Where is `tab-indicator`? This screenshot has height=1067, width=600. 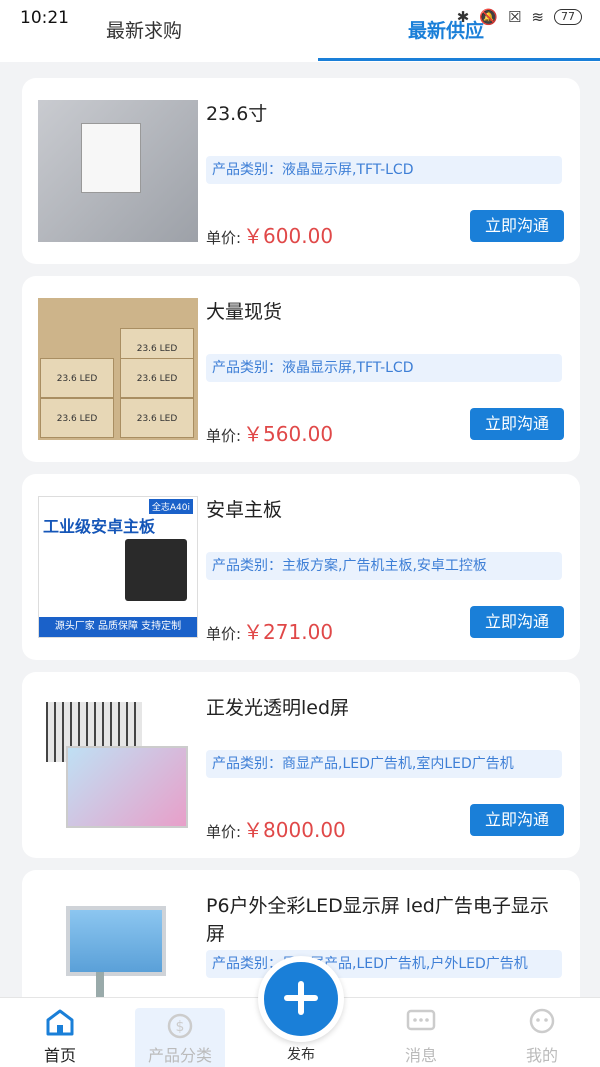 tab-indicator is located at coordinates (459, 59).